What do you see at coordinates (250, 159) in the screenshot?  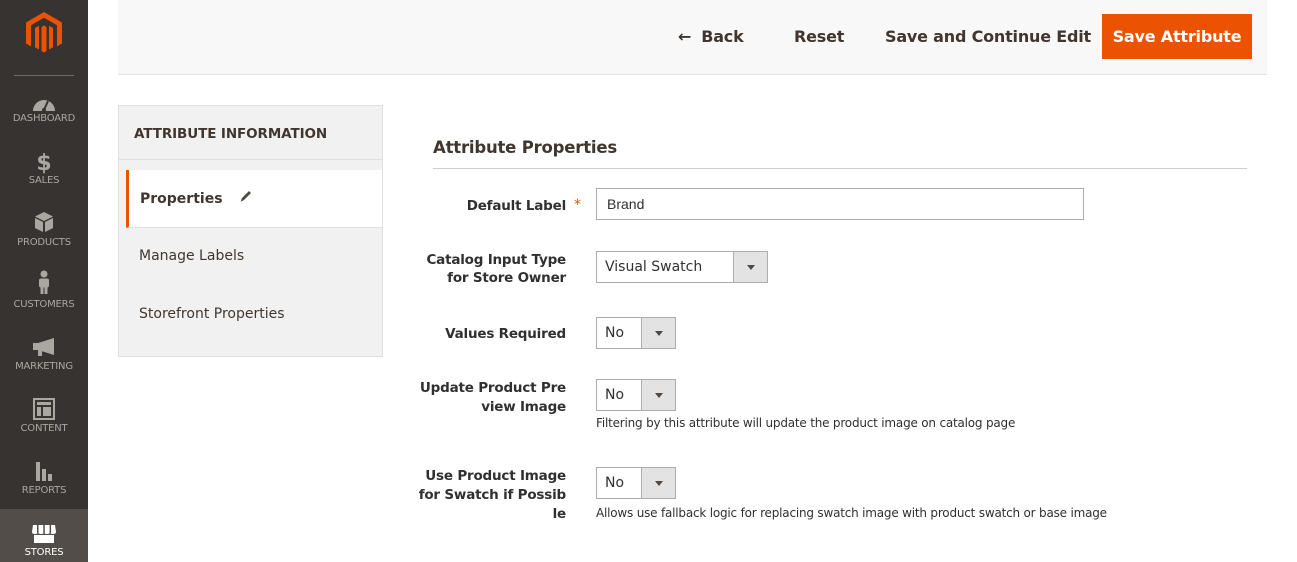 I see `divider` at bounding box center [250, 159].